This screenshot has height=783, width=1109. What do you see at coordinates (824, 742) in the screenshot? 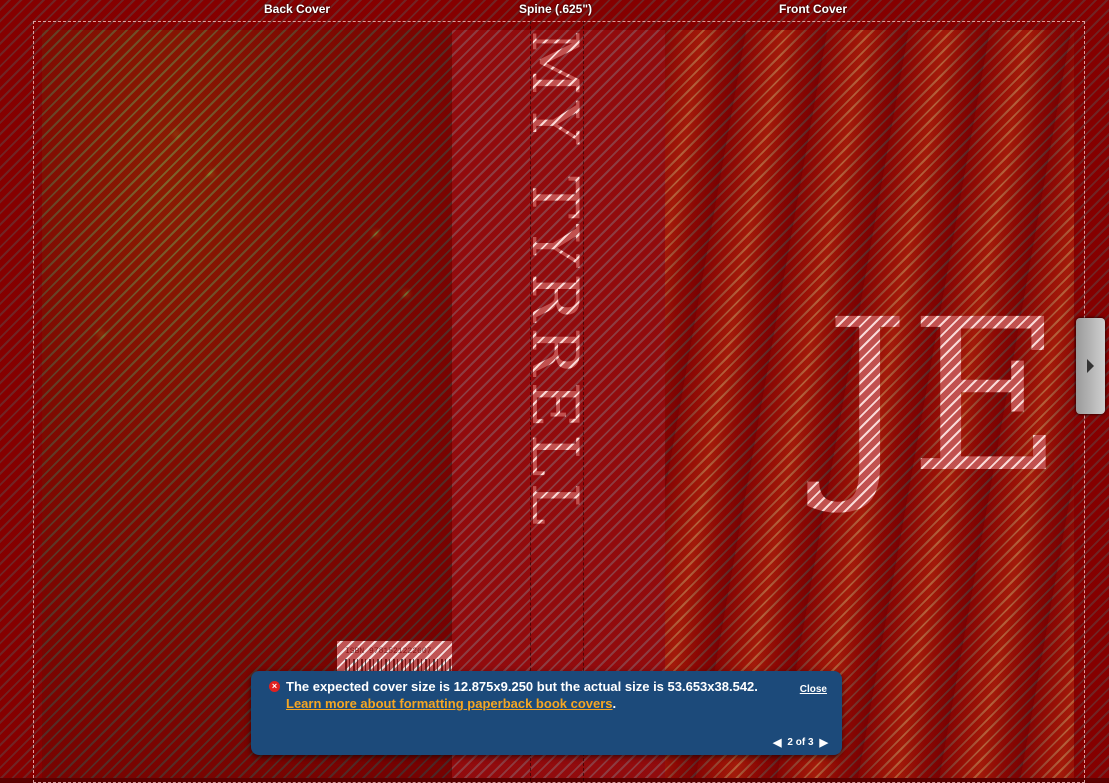
I see `arrow-right-icon: ▶` at bounding box center [824, 742].